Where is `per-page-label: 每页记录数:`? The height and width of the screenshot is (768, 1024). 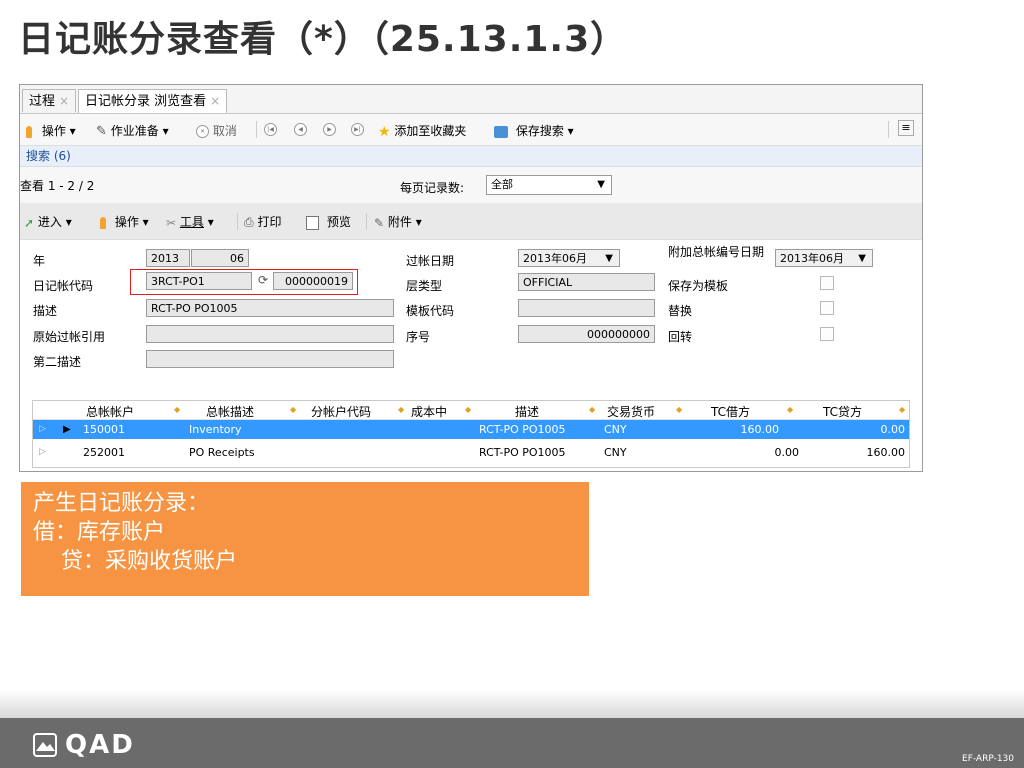 per-page-label: 每页记录数: is located at coordinates (432, 188).